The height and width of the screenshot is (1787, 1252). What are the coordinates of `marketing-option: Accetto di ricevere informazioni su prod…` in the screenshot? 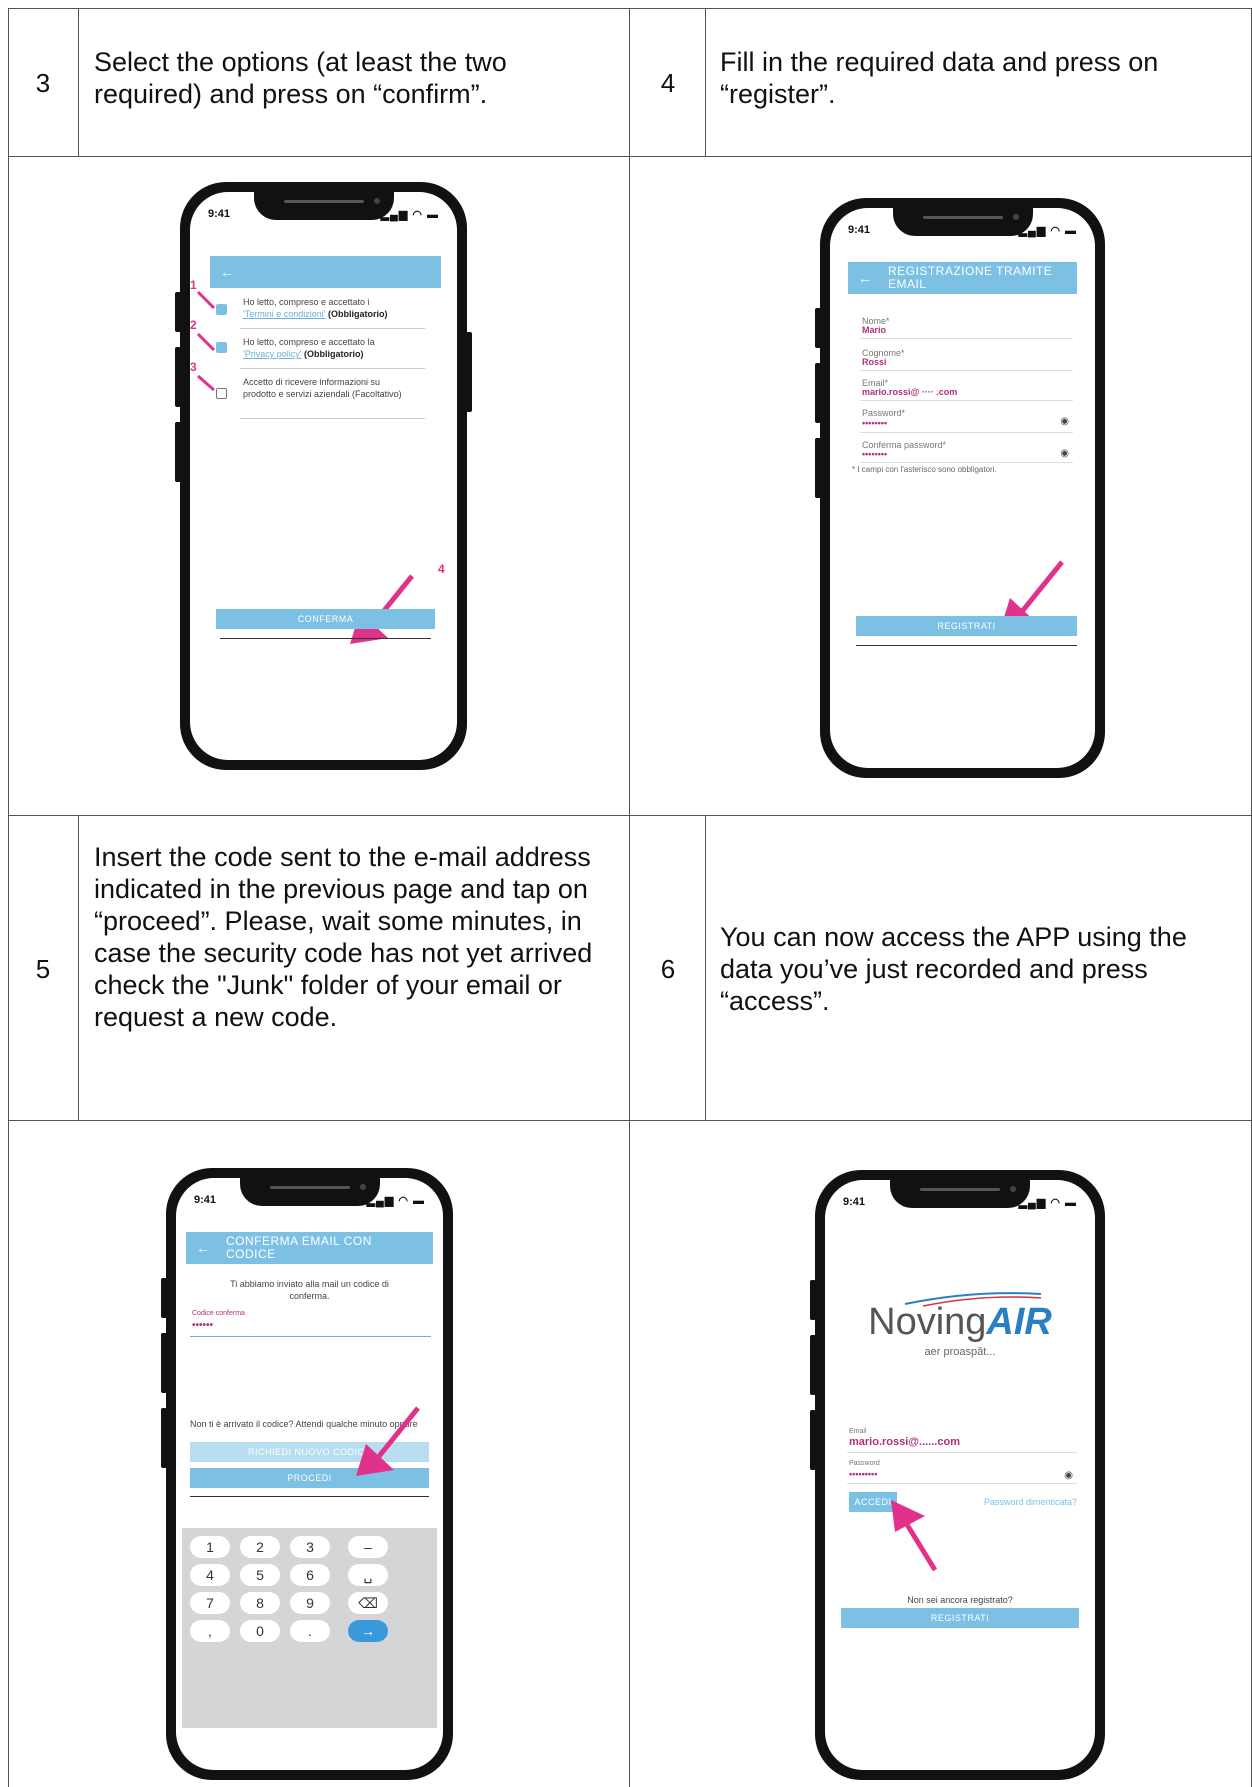 It's located at (322, 388).